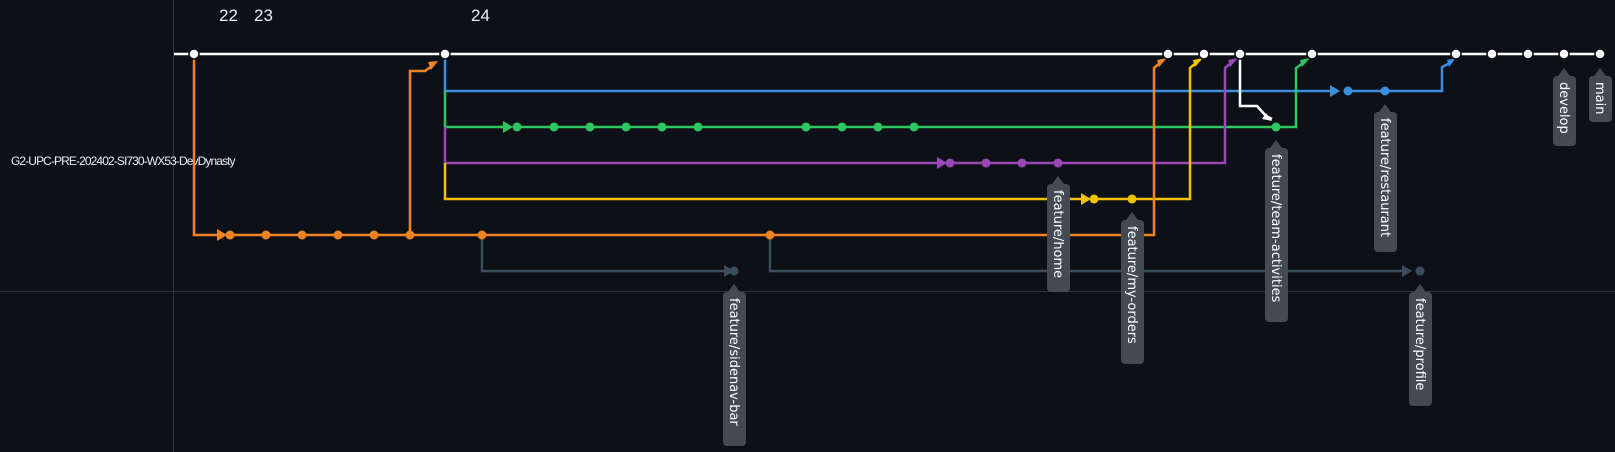  I want to click on tag-main: main, so click(1600, 95).